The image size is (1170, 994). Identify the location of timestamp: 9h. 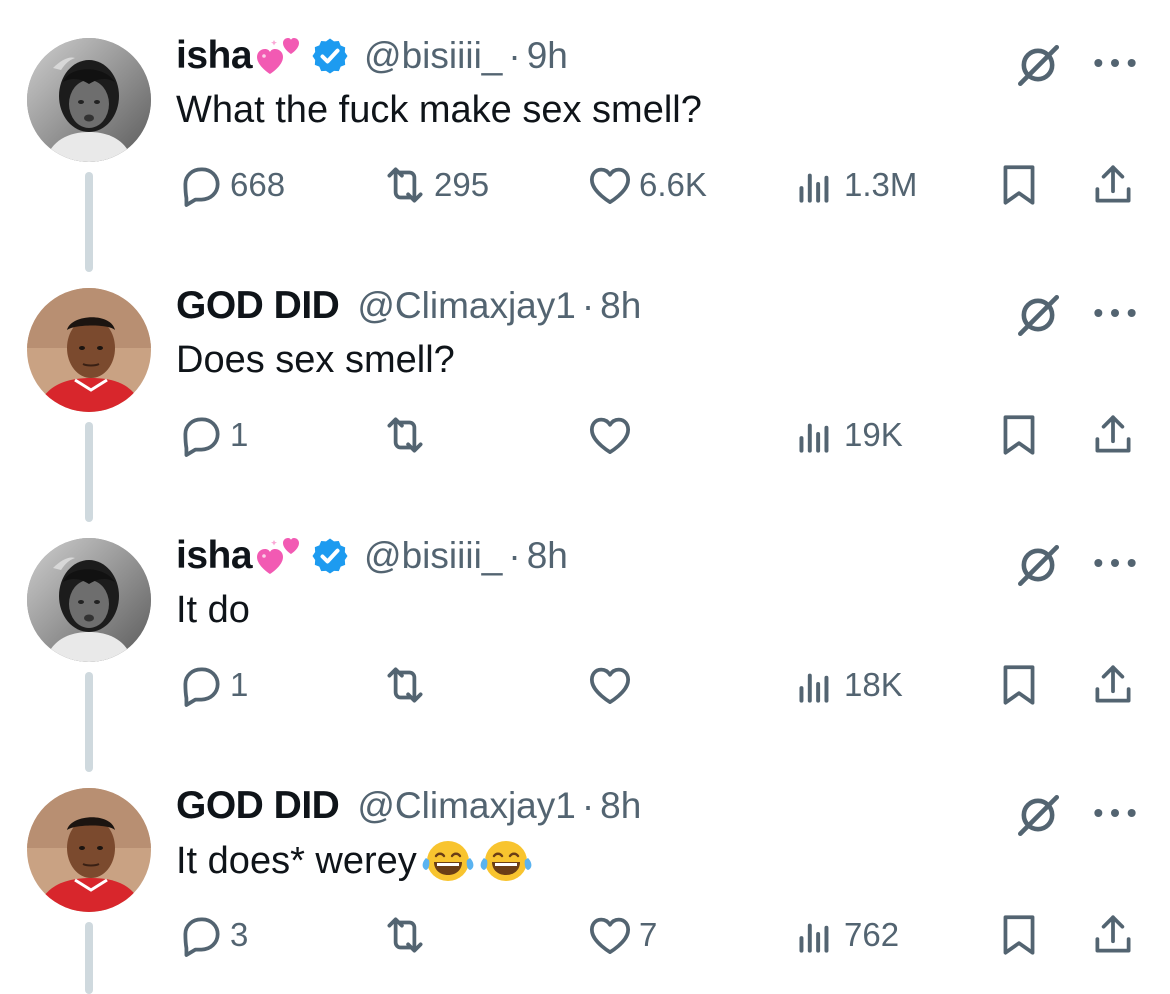
(547, 56).